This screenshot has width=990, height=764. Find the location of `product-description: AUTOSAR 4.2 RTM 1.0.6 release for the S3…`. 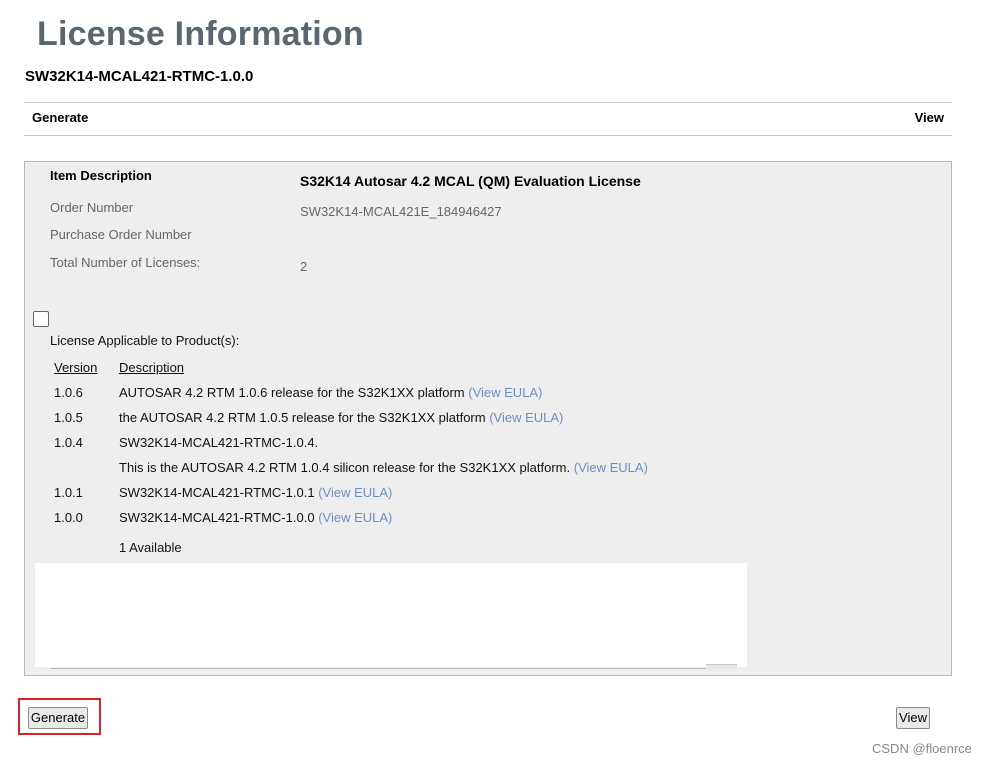

product-description: AUTOSAR 4.2 RTM 1.0.6 release for the S3… is located at coordinates (331, 392).